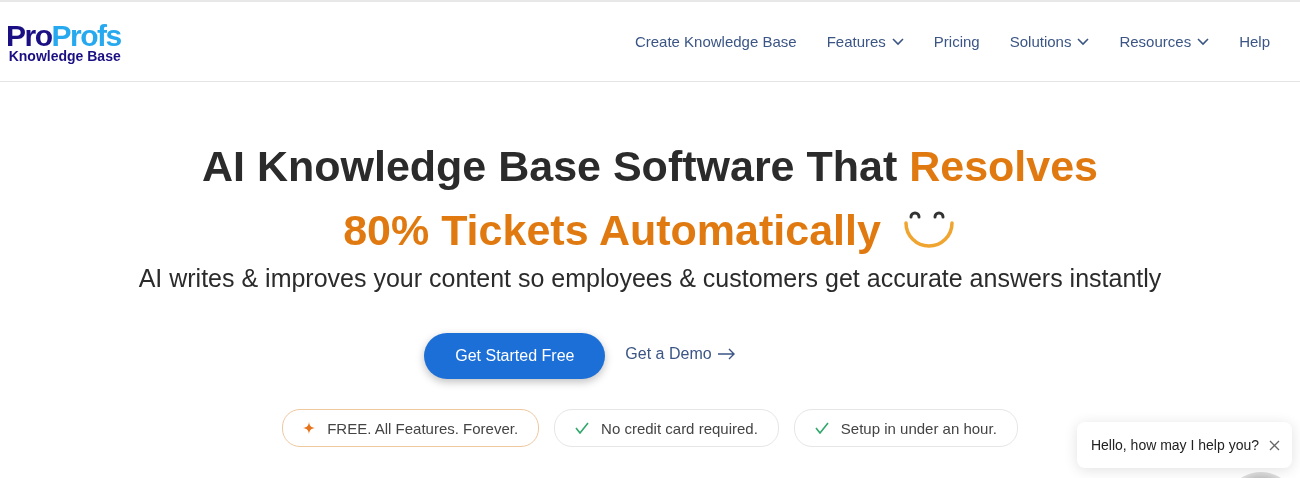 This screenshot has height=478, width=1300. I want to click on arrow-right-icon, so click(726, 354).